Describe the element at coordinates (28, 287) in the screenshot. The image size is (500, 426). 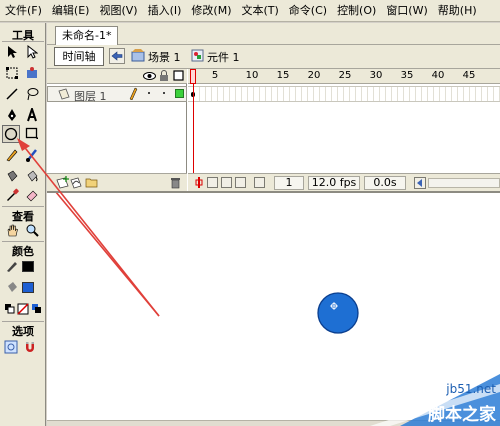
I see `fill-color-swatch` at that location.